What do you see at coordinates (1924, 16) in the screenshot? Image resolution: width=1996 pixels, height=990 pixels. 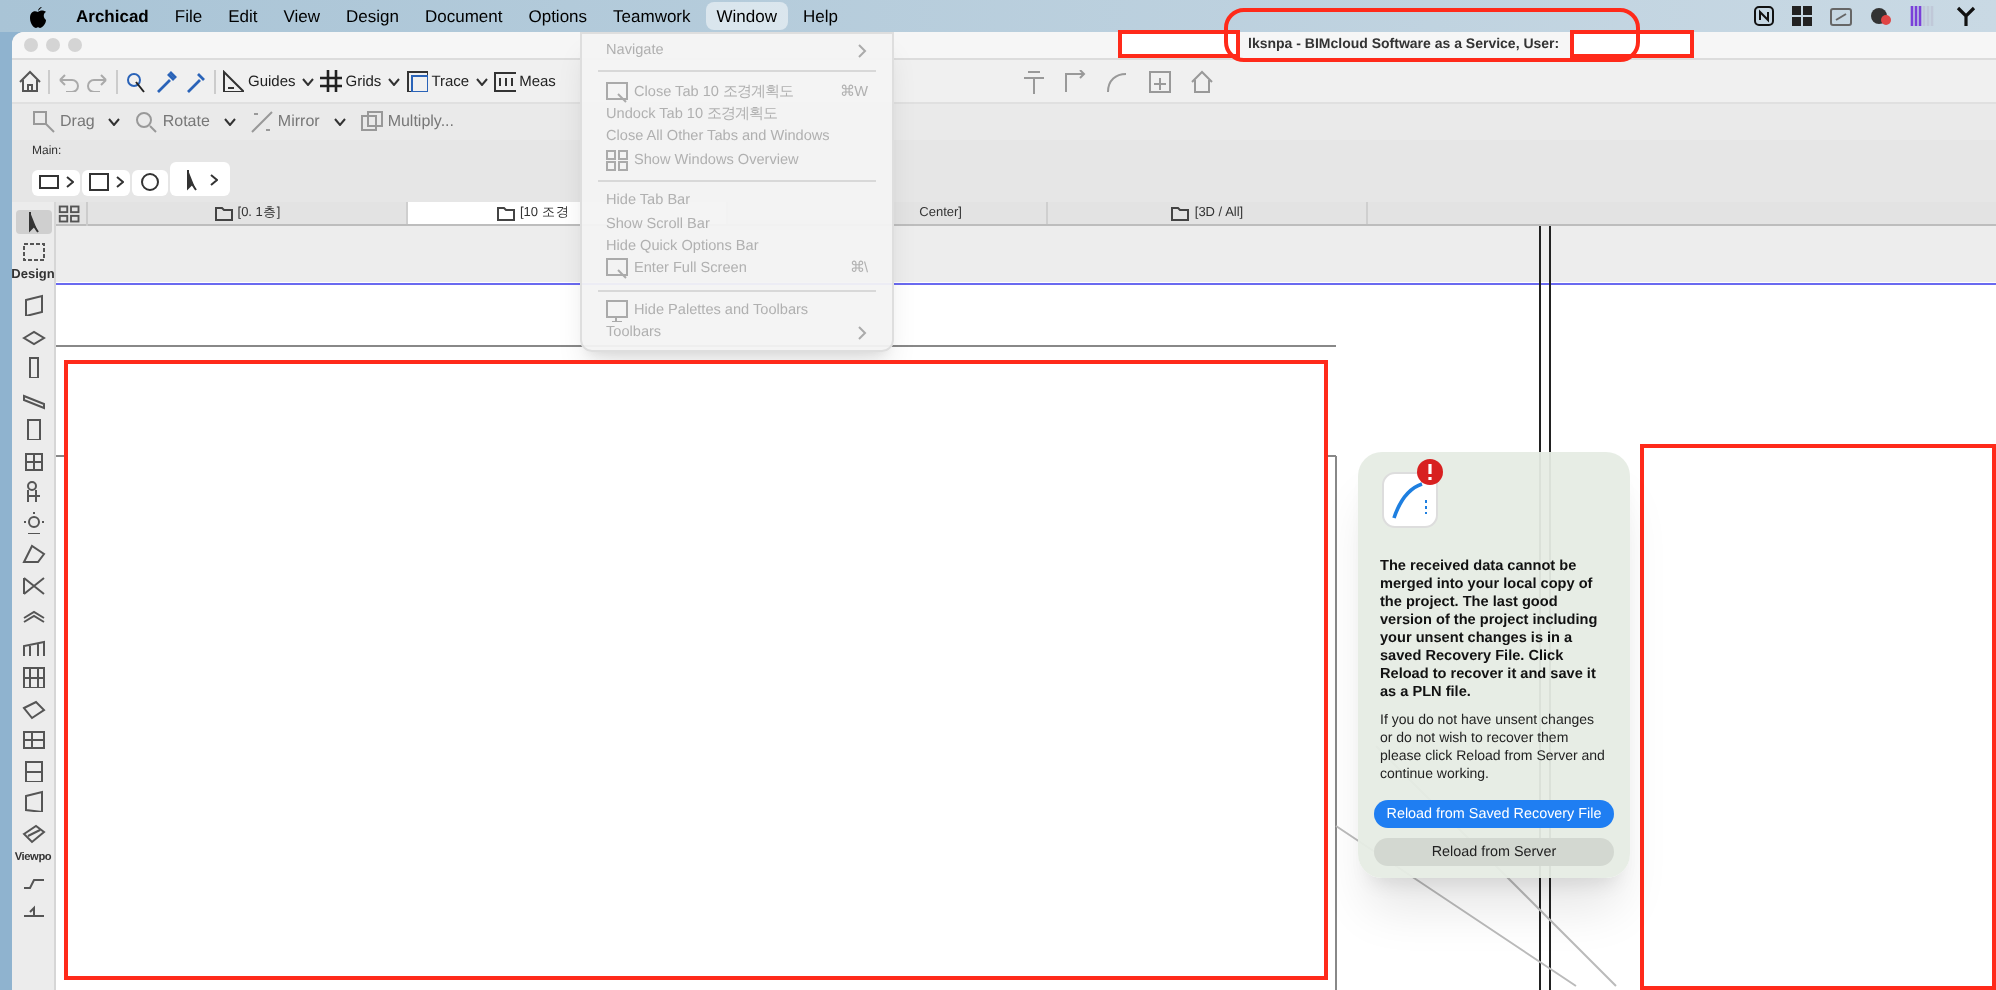 I see `bars-icon` at bounding box center [1924, 16].